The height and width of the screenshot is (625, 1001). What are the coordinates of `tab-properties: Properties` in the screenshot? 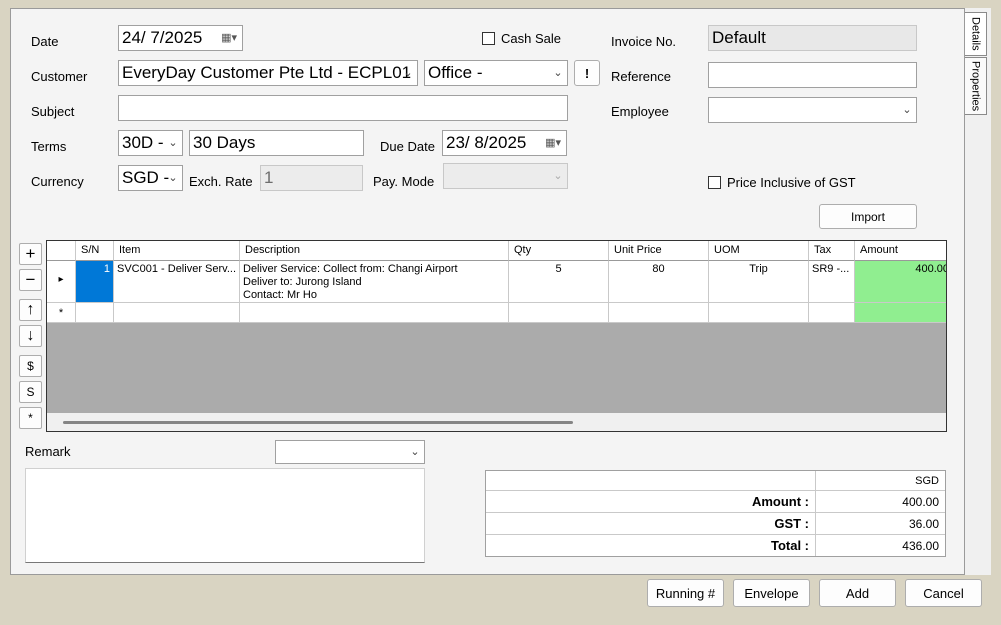 It's located at (976, 86).